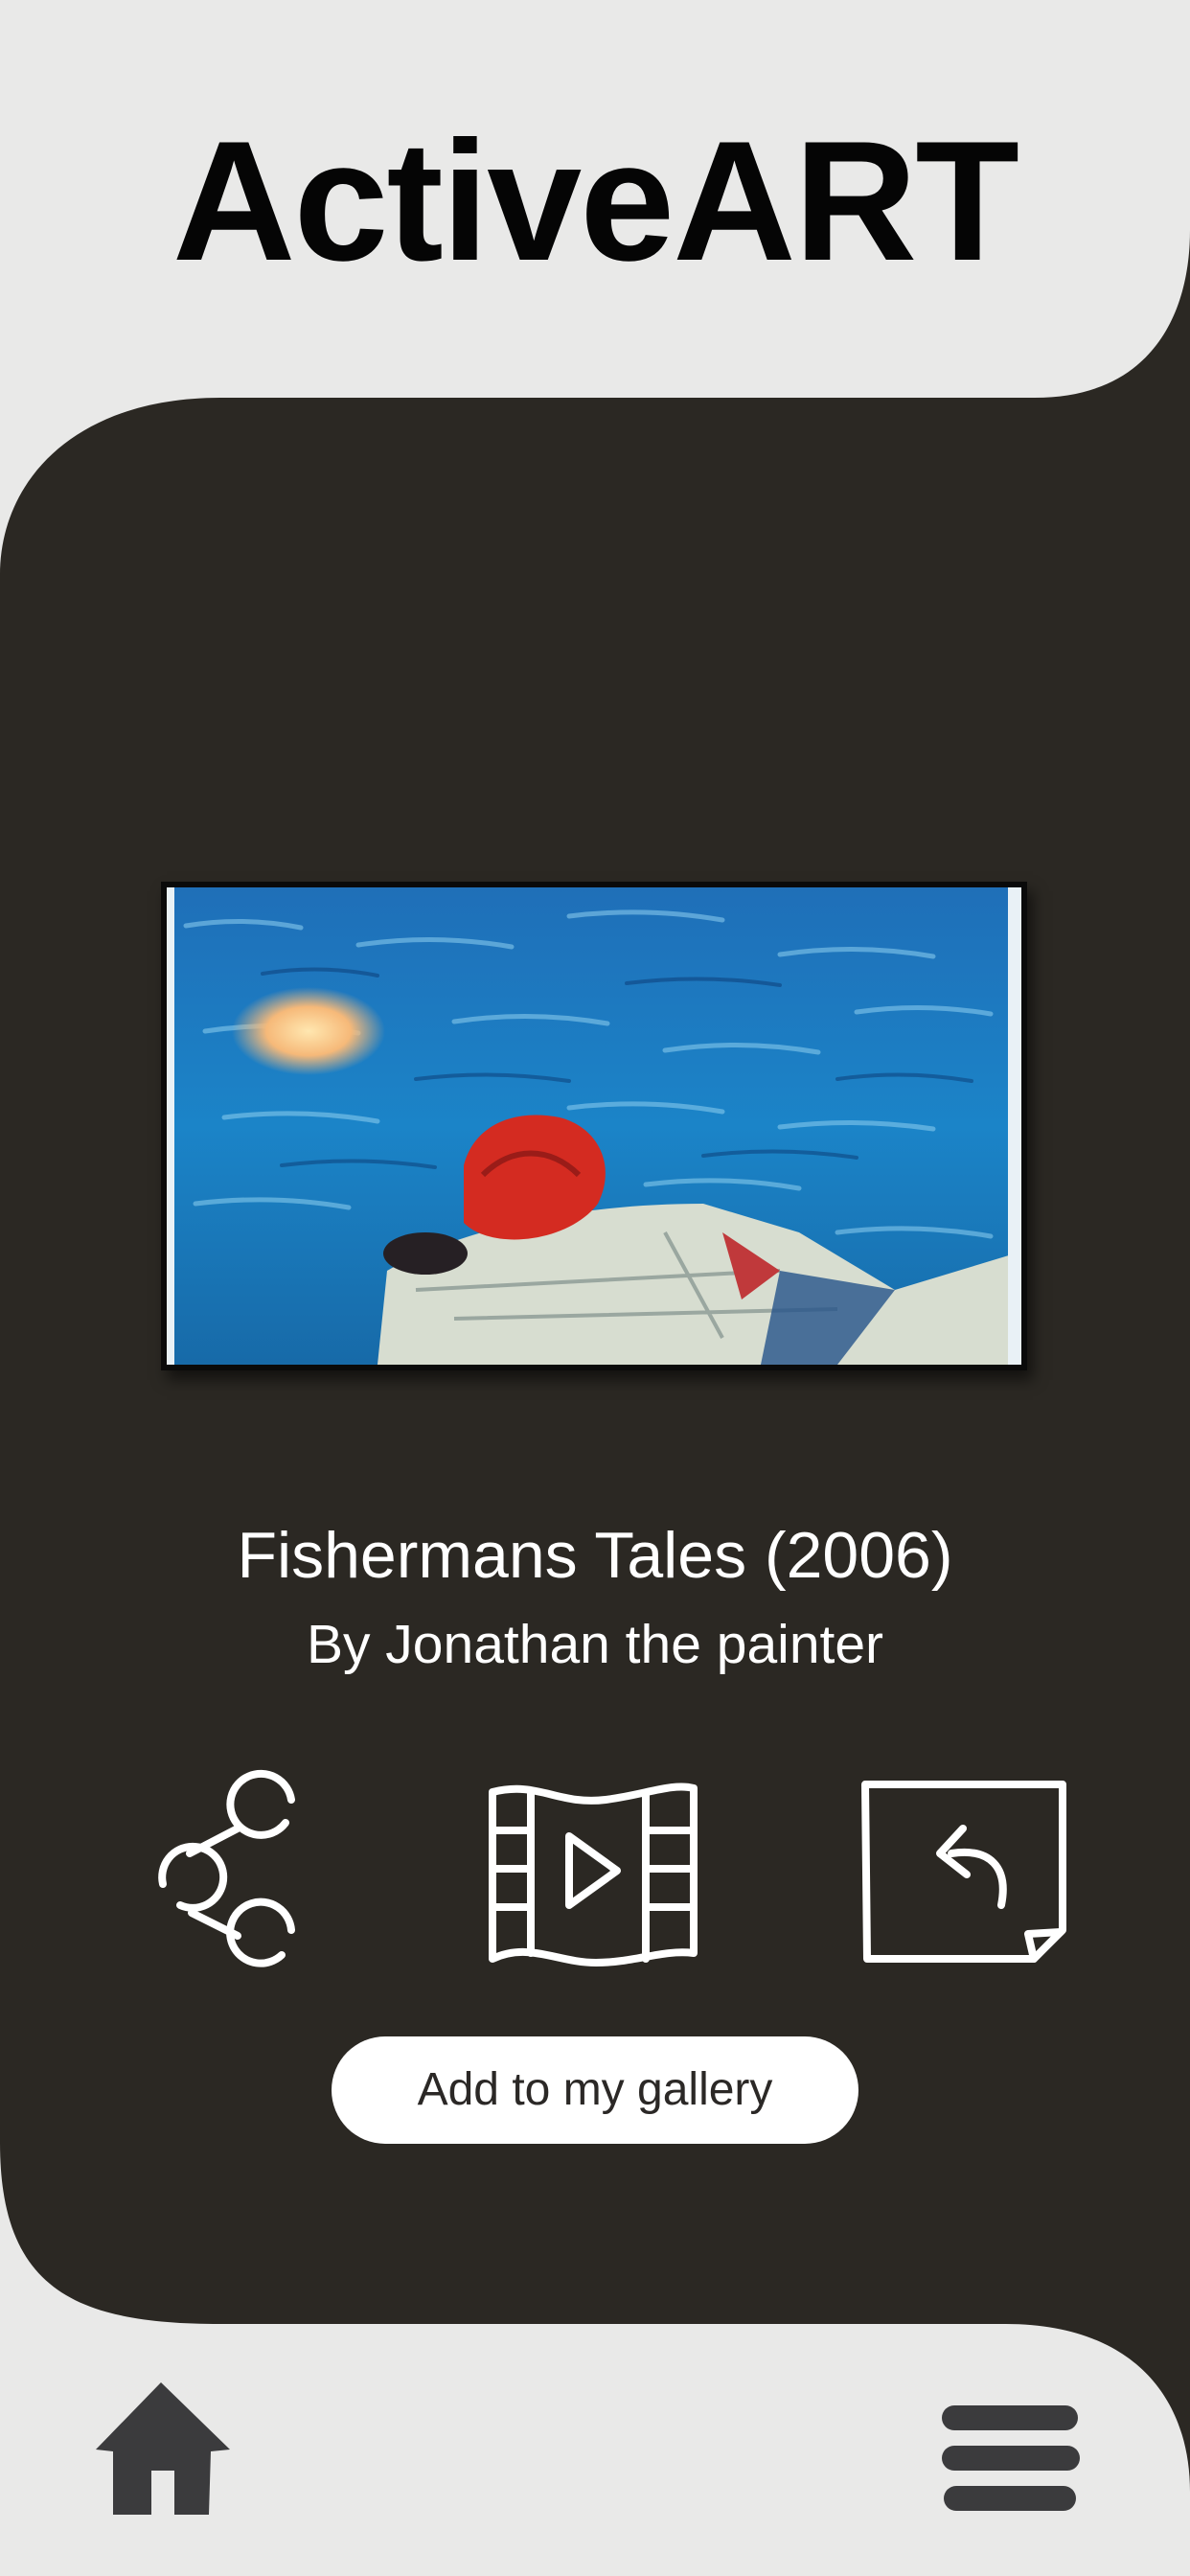 The image size is (1190, 2576). I want to click on video-film-icon, so click(593, 1874).